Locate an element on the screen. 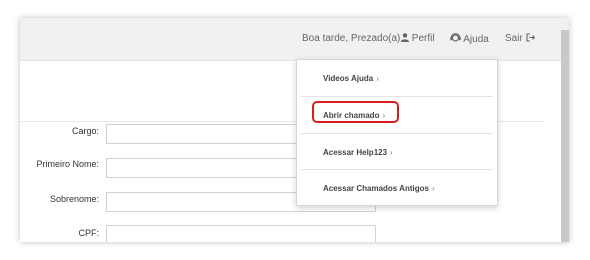 The image size is (590, 260). abrir-chamado-highlight is located at coordinates (355, 112).